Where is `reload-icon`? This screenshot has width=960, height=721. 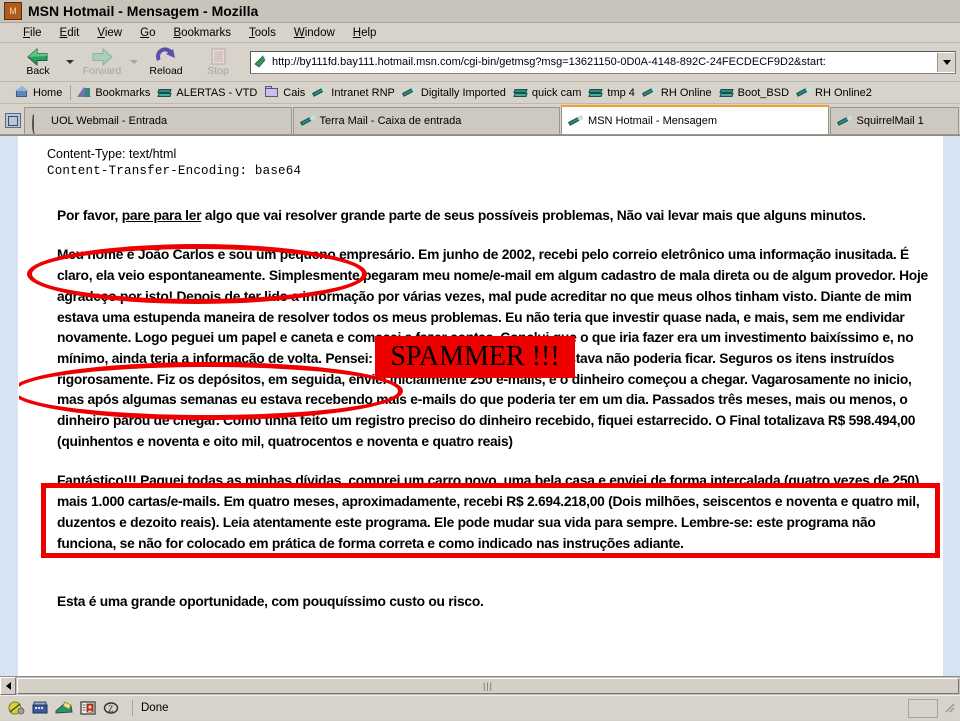 reload-icon is located at coordinates (165, 54).